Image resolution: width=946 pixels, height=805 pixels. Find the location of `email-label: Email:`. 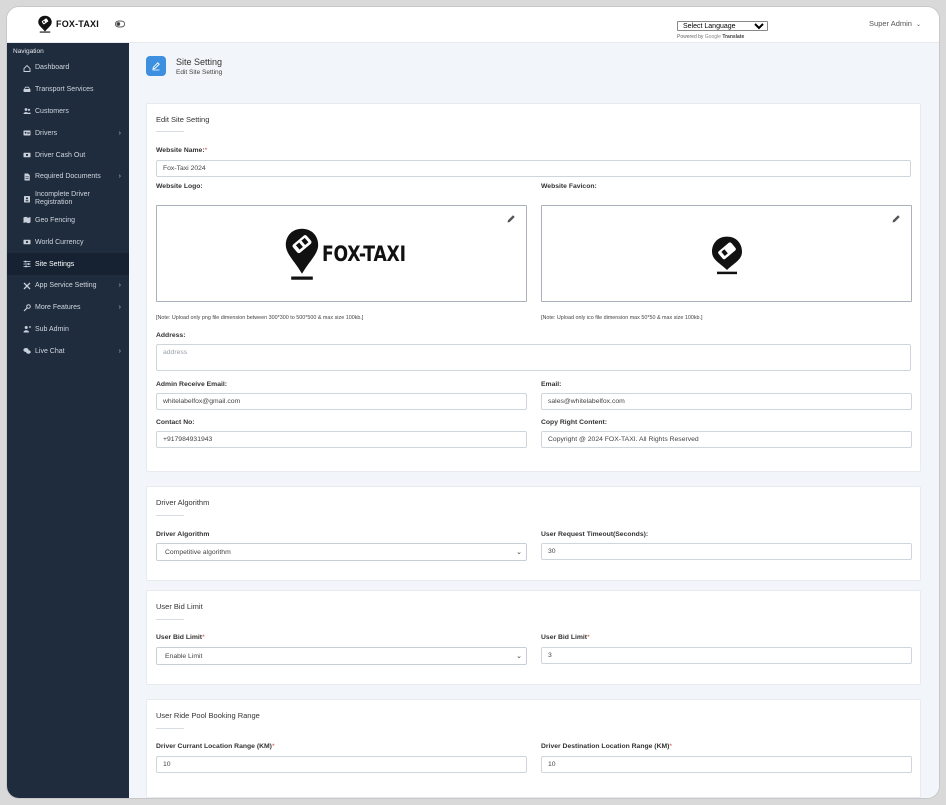

email-label: Email: is located at coordinates (551, 384).